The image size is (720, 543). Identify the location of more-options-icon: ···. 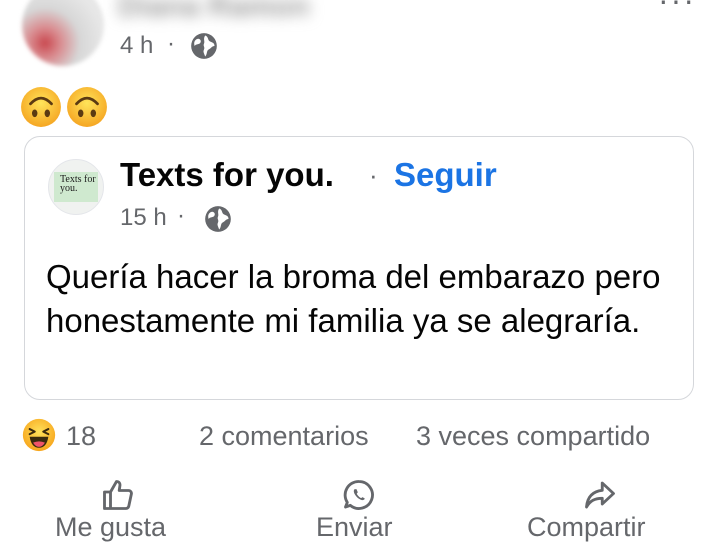
(677, 9).